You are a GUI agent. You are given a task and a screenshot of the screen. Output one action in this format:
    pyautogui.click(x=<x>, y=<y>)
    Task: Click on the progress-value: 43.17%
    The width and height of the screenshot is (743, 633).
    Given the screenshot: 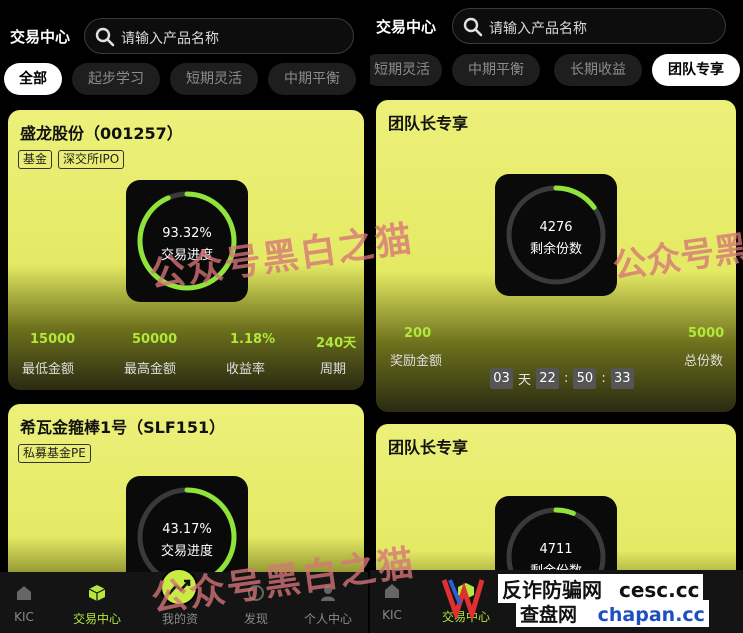 What is the action you would take?
    pyautogui.click(x=187, y=529)
    